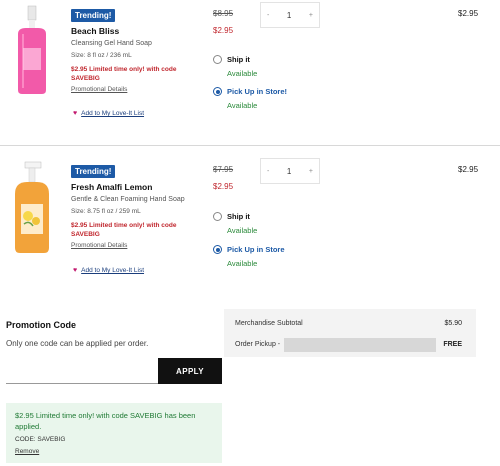 This screenshot has height=466, width=500. Describe the element at coordinates (250, 145) in the screenshot. I see `item-divider` at that location.